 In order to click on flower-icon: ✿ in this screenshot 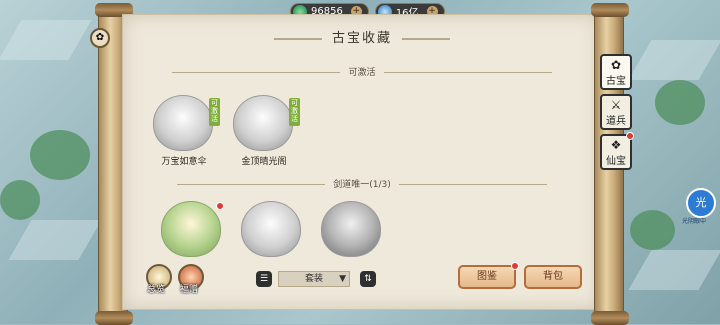, I will do `click(616, 65)`.